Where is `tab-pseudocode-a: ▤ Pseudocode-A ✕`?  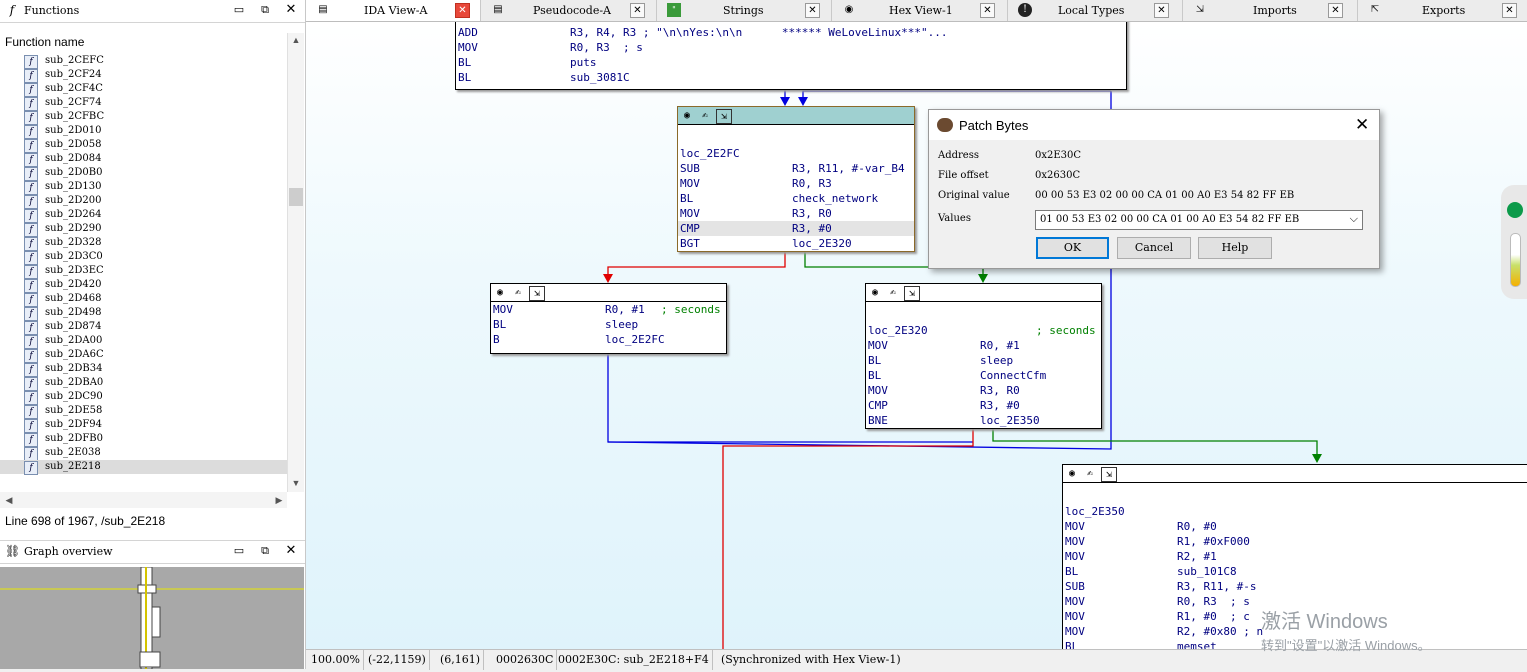
tab-pseudocode-a: ▤ Pseudocode-A ✕ is located at coordinates (569, 10).